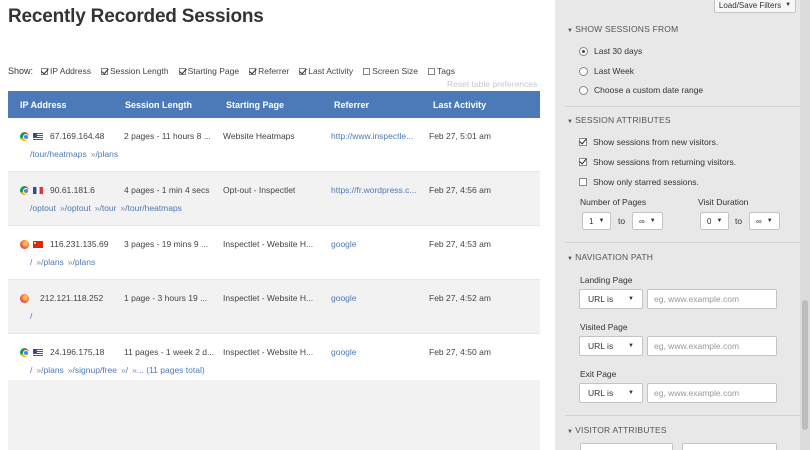 The image size is (810, 450). I want to click on landing-page-input, so click(712, 299).